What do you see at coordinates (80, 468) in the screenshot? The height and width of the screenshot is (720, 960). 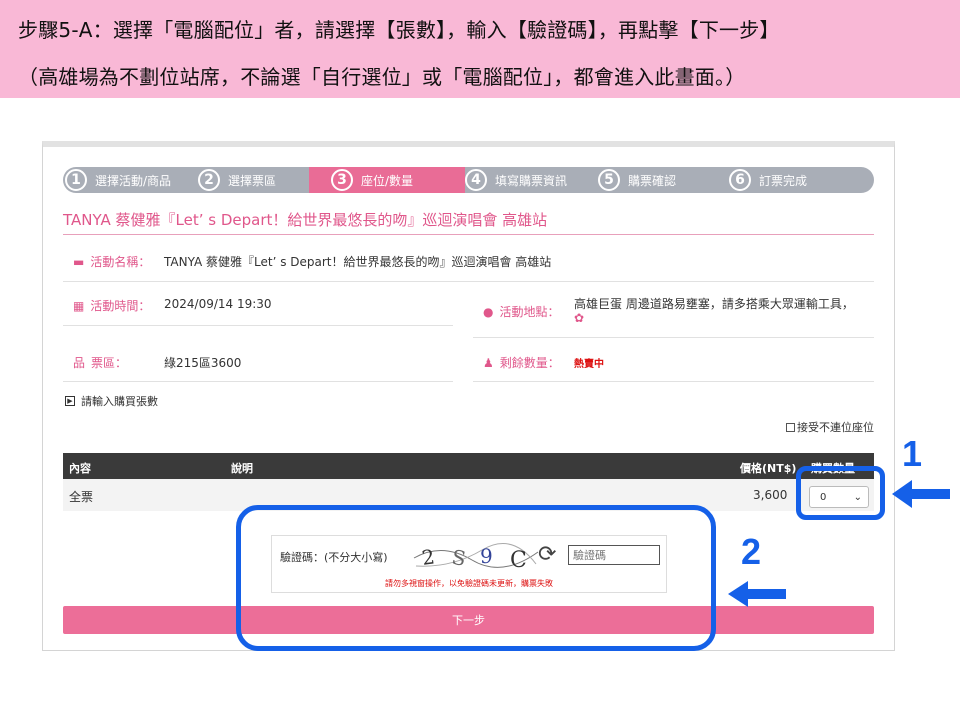 I see `col-content: 內容` at bounding box center [80, 468].